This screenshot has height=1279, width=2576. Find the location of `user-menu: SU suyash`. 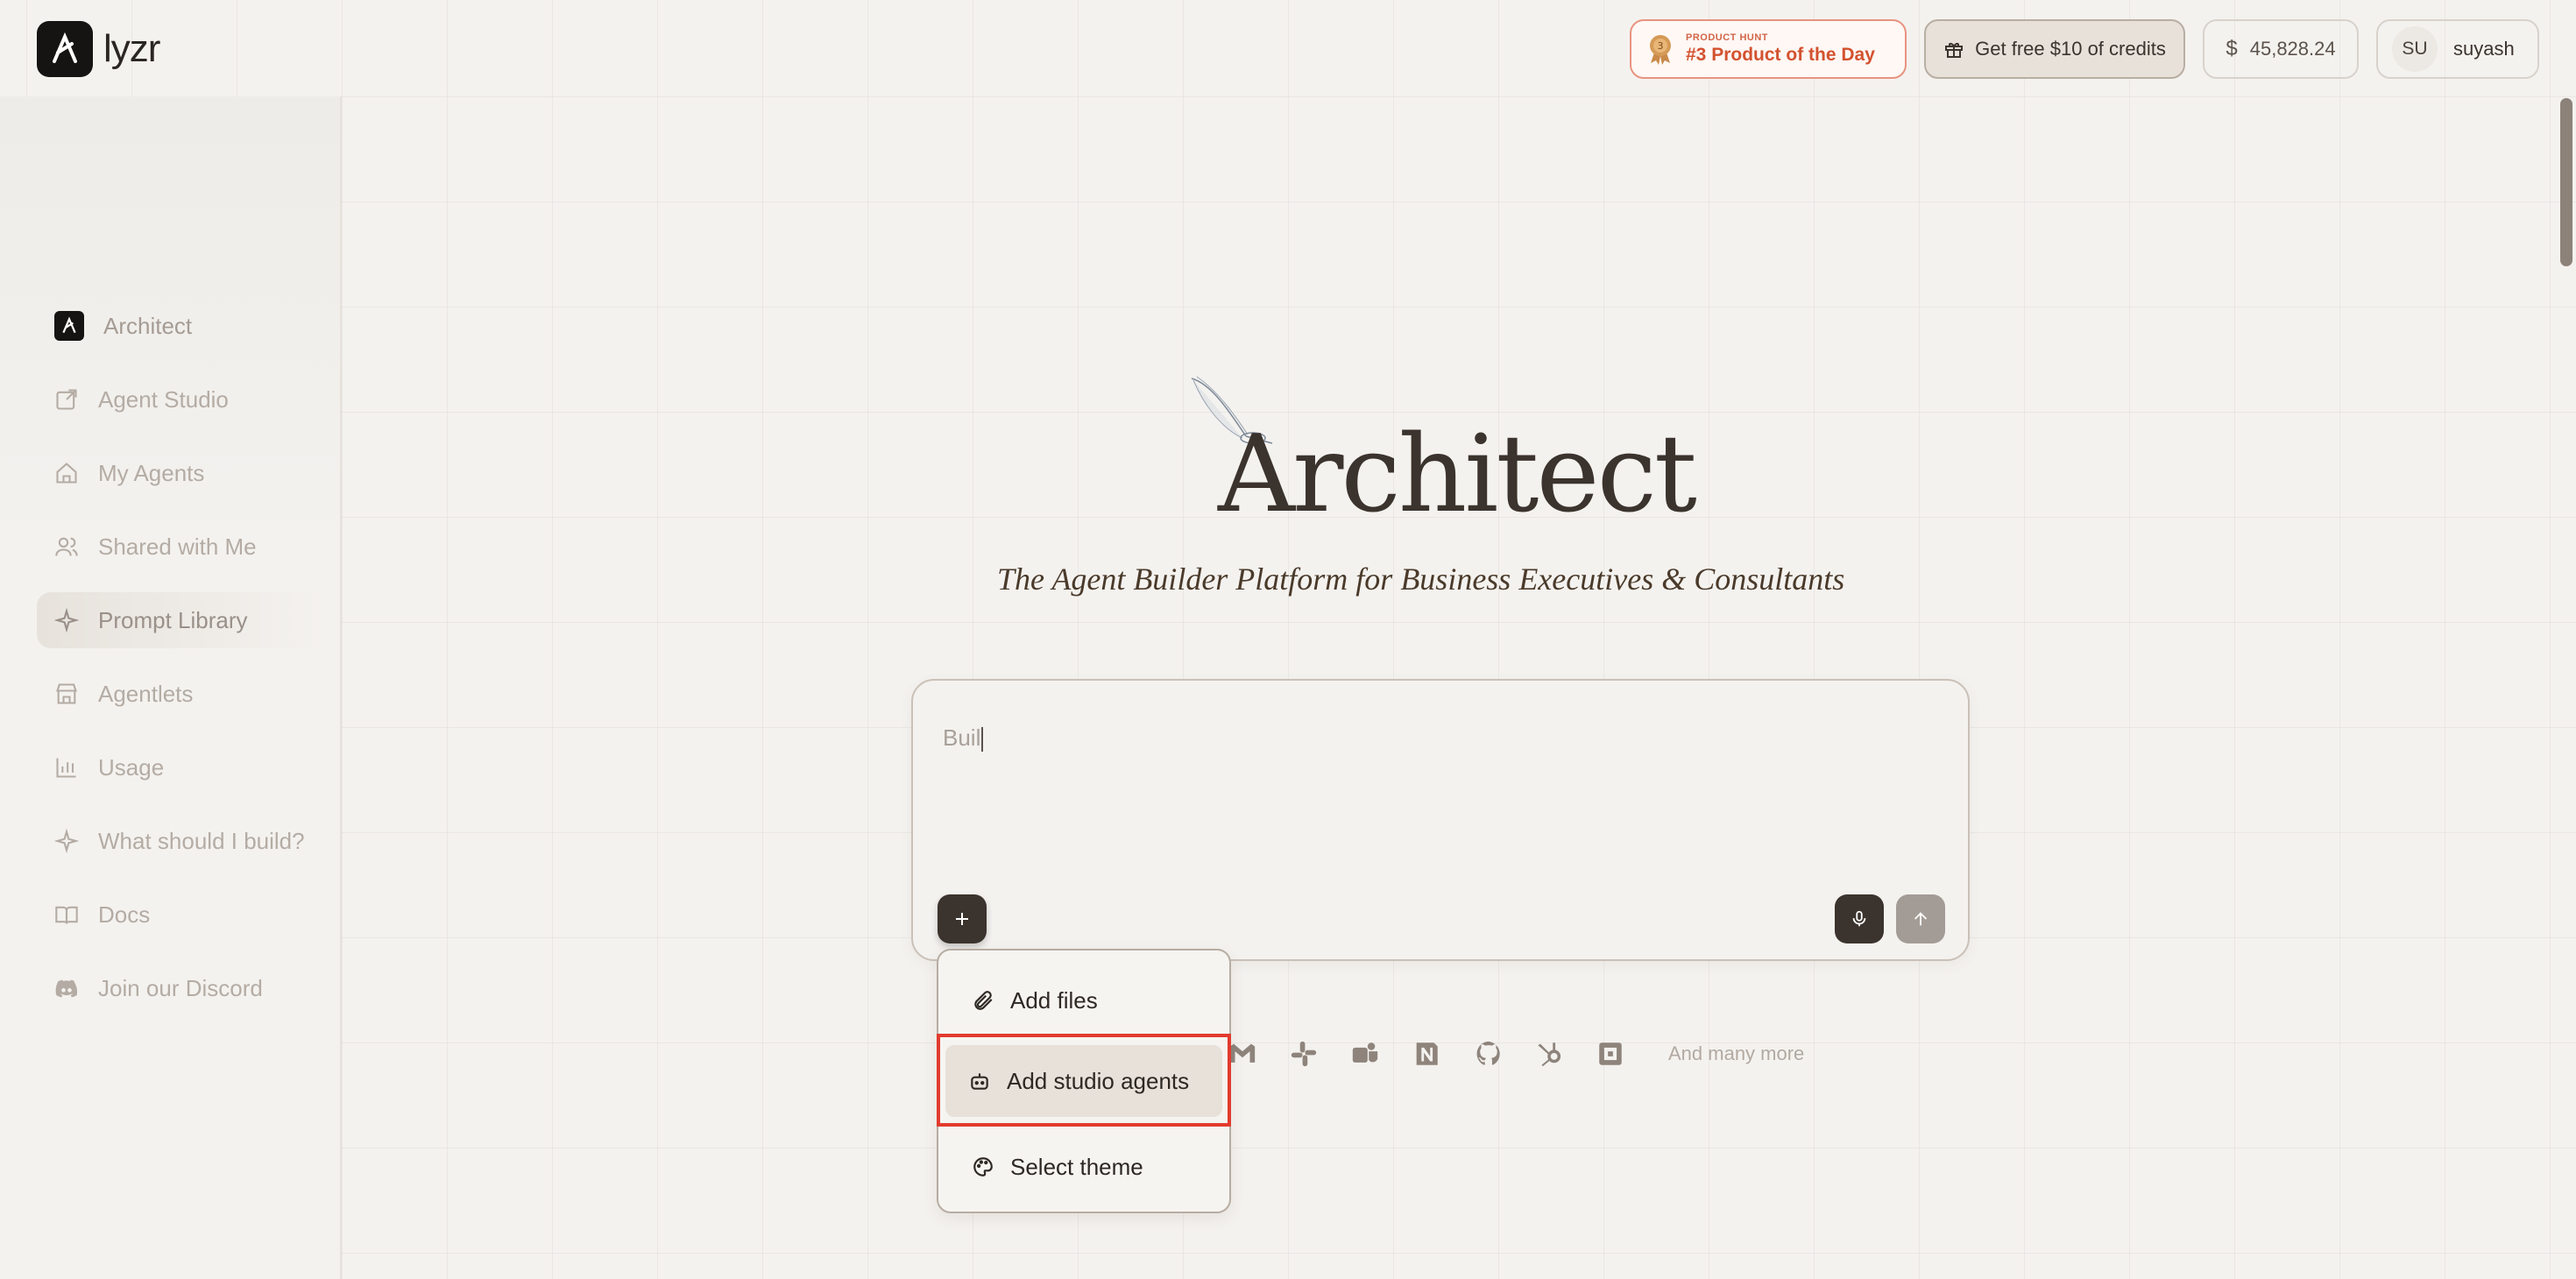

user-menu: SU suyash is located at coordinates (2457, 49).